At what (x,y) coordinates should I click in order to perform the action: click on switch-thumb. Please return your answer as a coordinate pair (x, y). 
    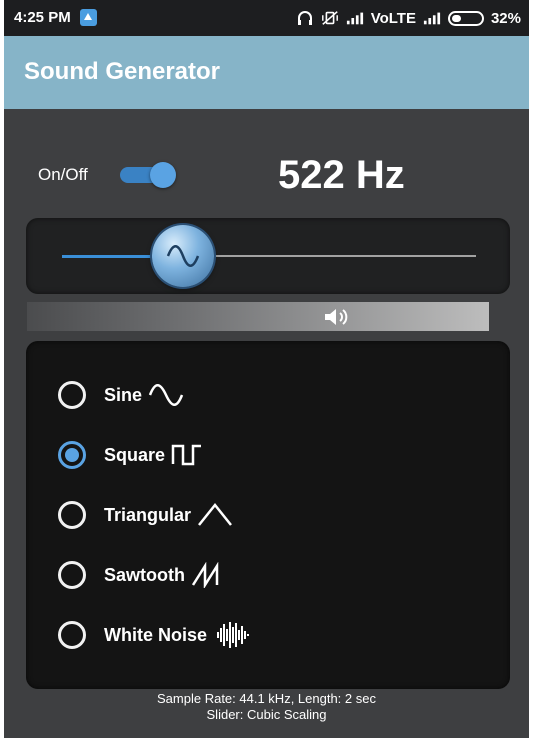
    Looking at the image, I should click on (163, 175).